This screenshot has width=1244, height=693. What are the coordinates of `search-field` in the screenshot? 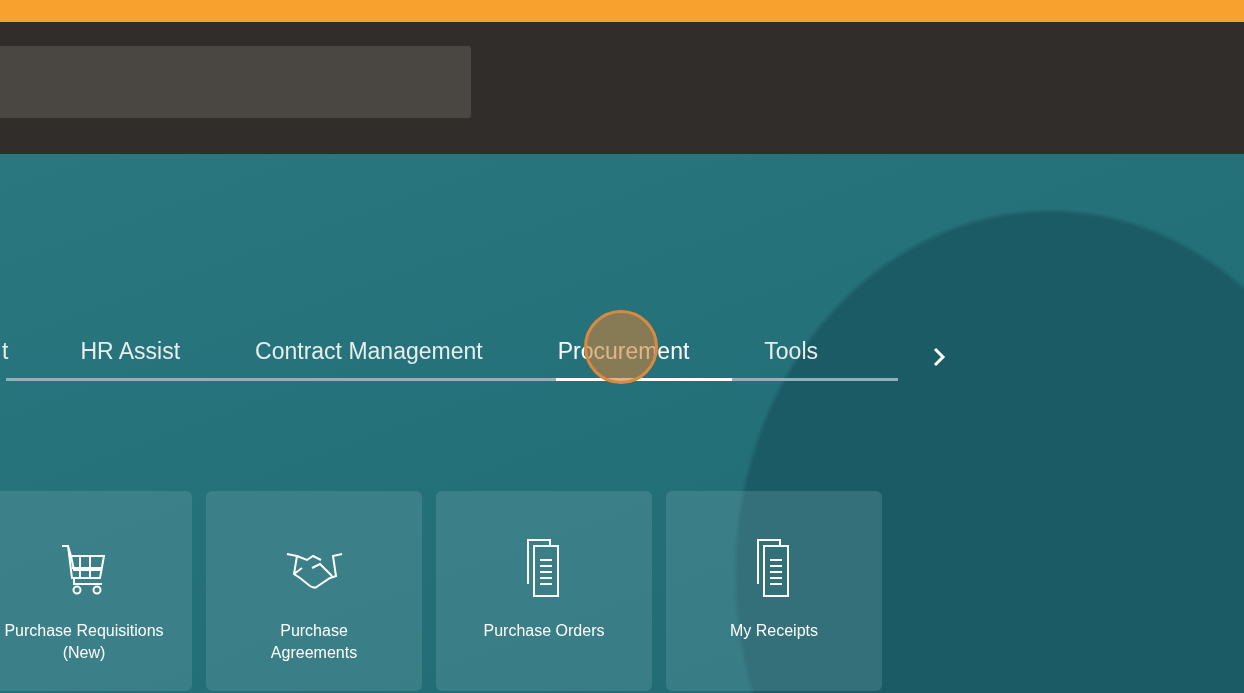 It's located at (235, 82).